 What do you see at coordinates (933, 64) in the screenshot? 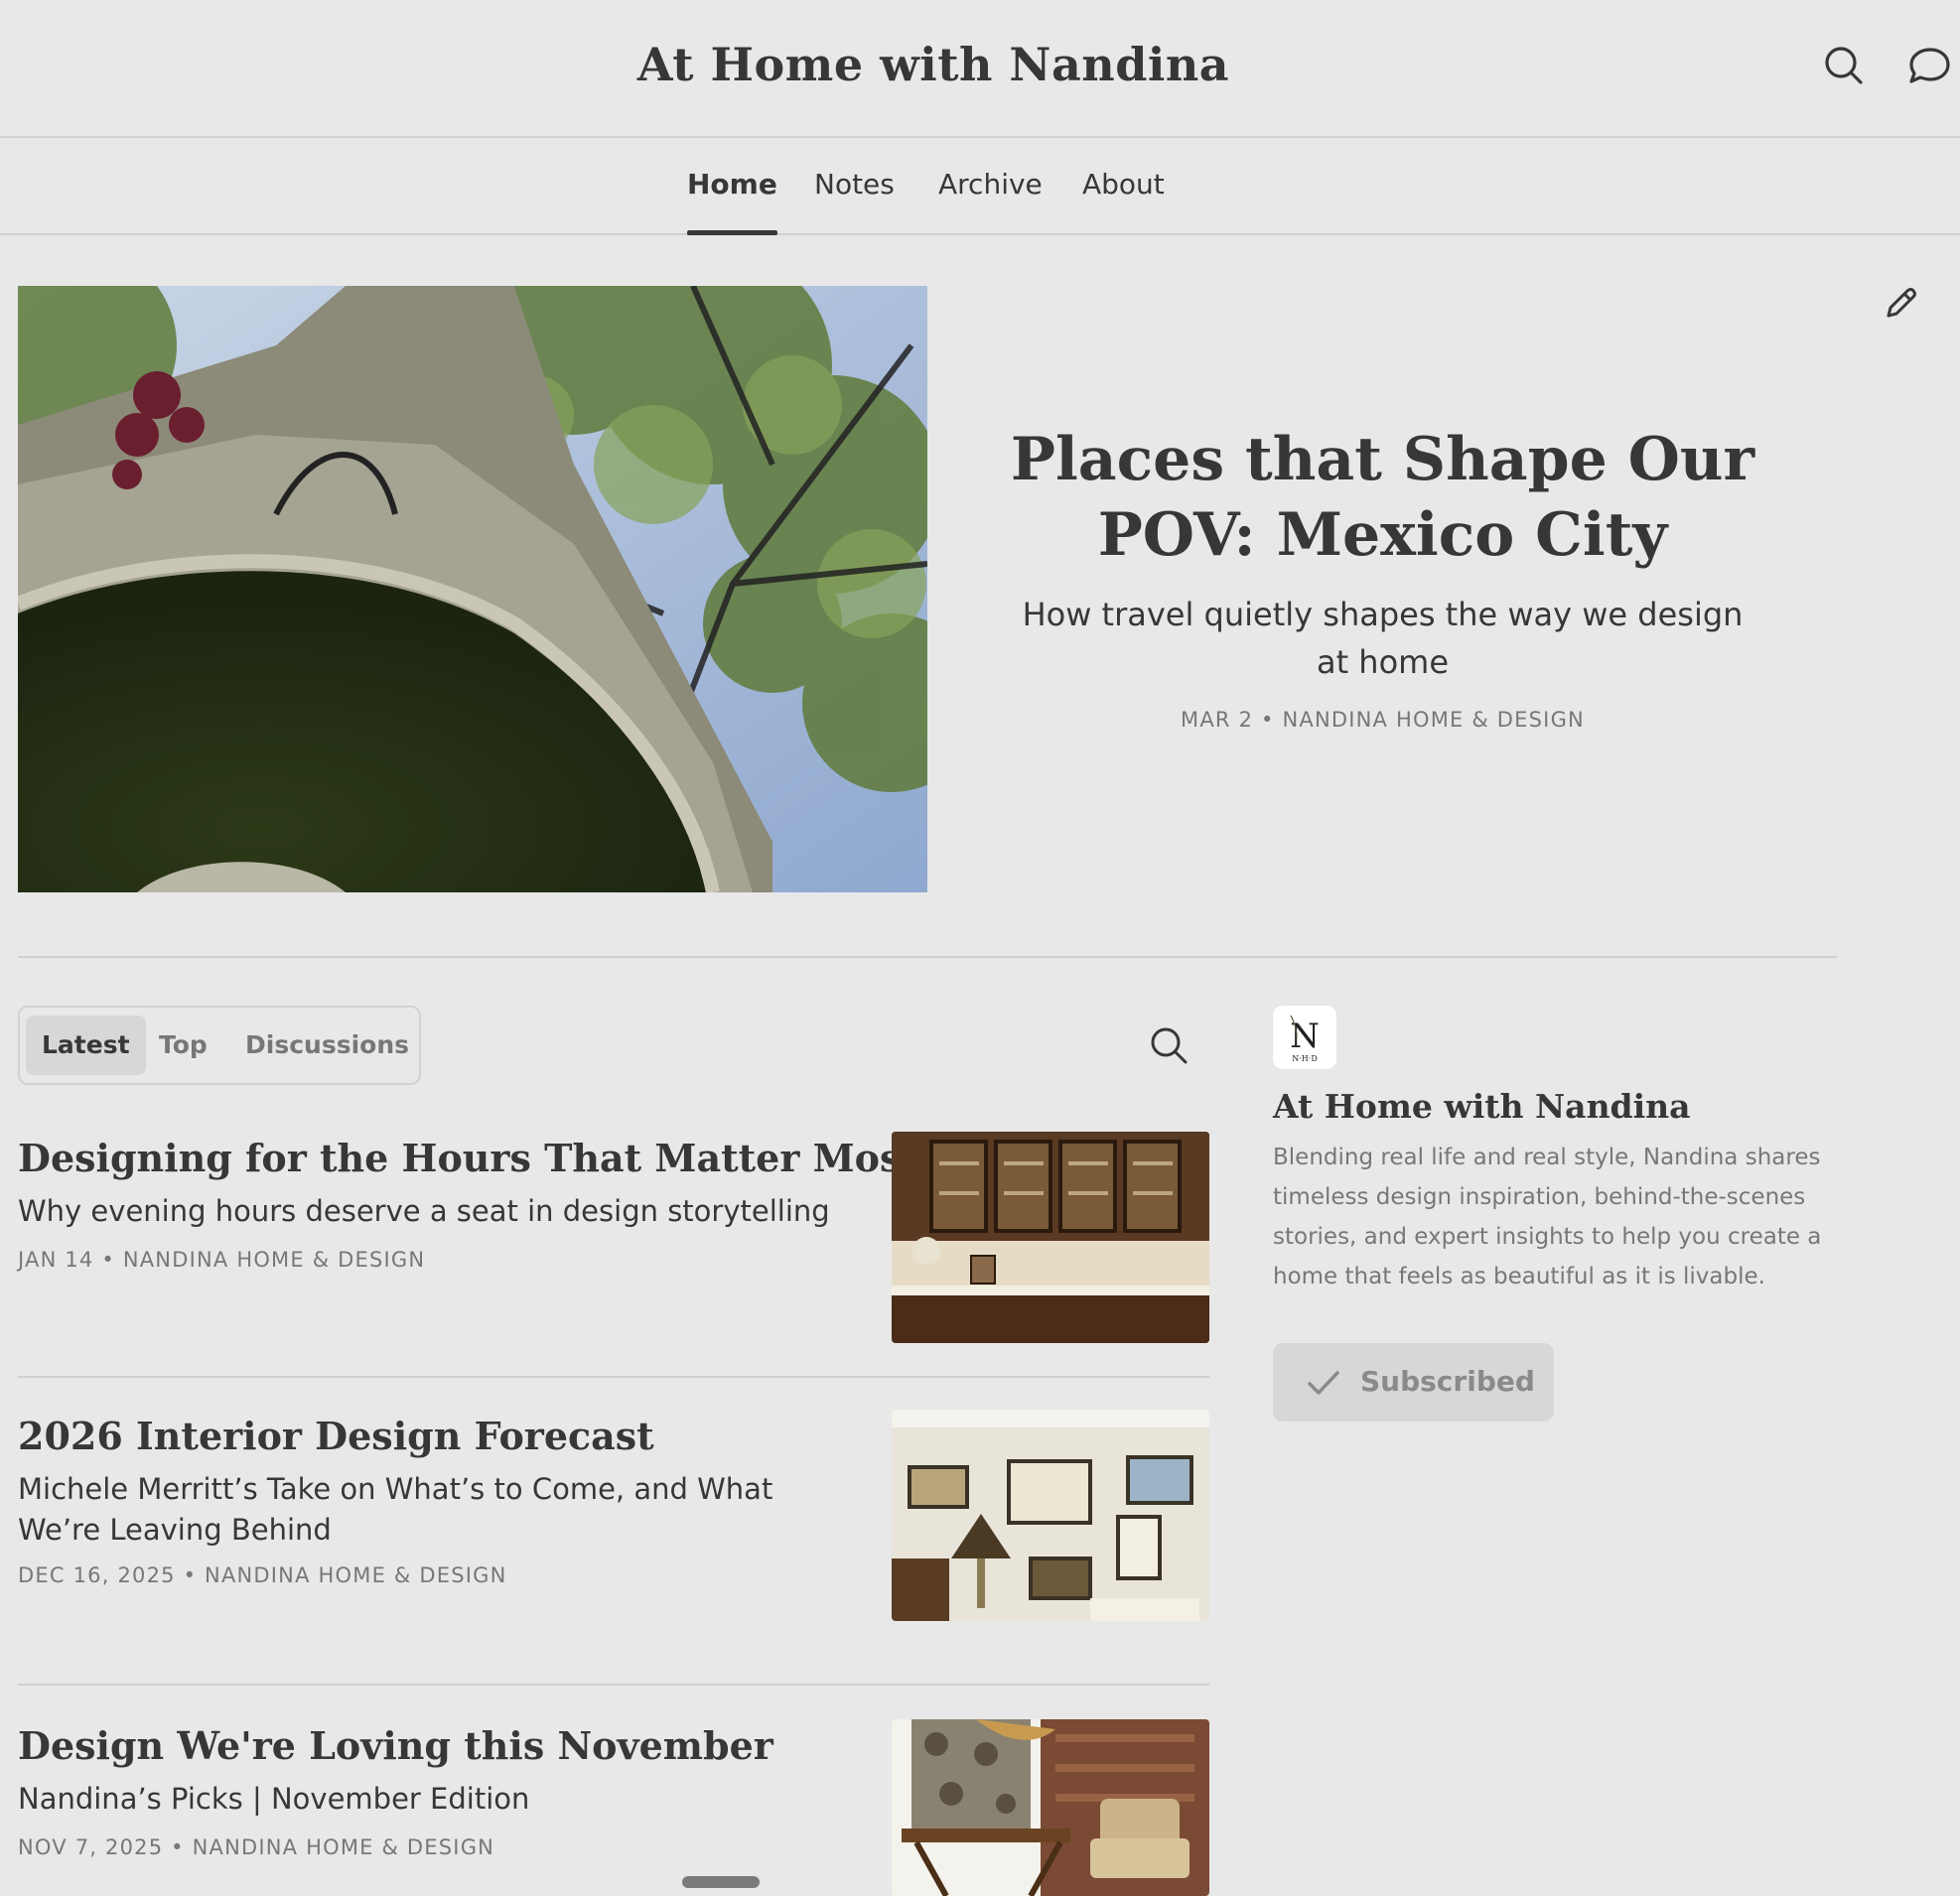
I see `site-title: At Home with Nandina` at bounding box center [933, 64].